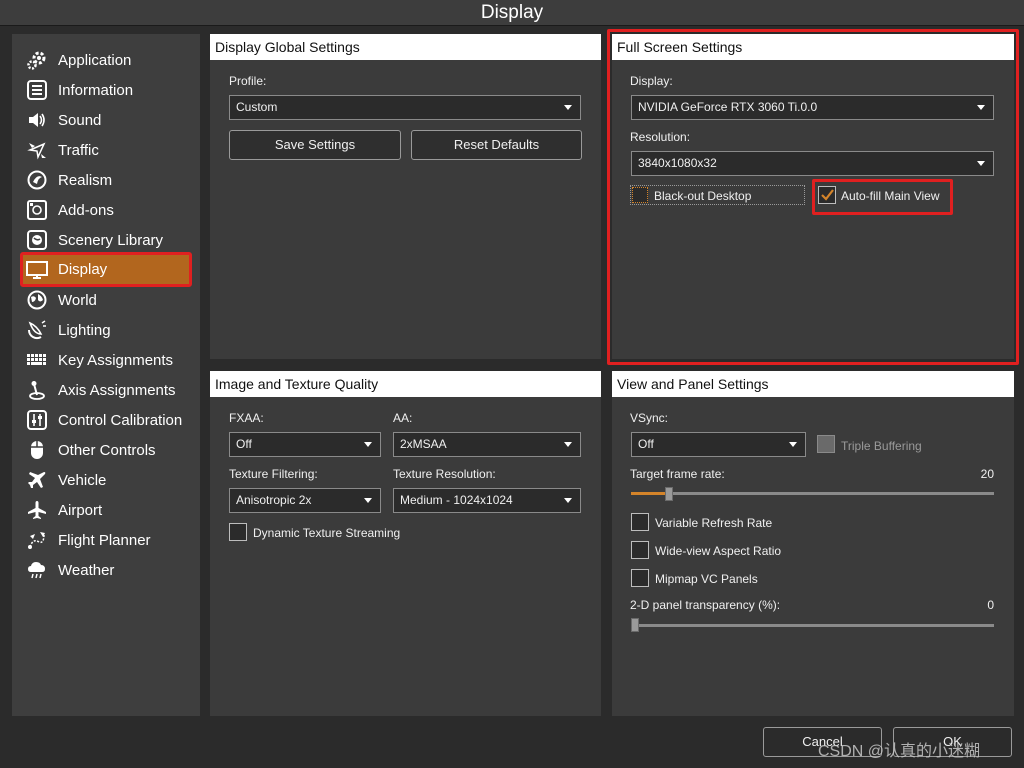 The image size is (1024, 768). I want to click on sidebar-item-information: Information, so click(106, 90).